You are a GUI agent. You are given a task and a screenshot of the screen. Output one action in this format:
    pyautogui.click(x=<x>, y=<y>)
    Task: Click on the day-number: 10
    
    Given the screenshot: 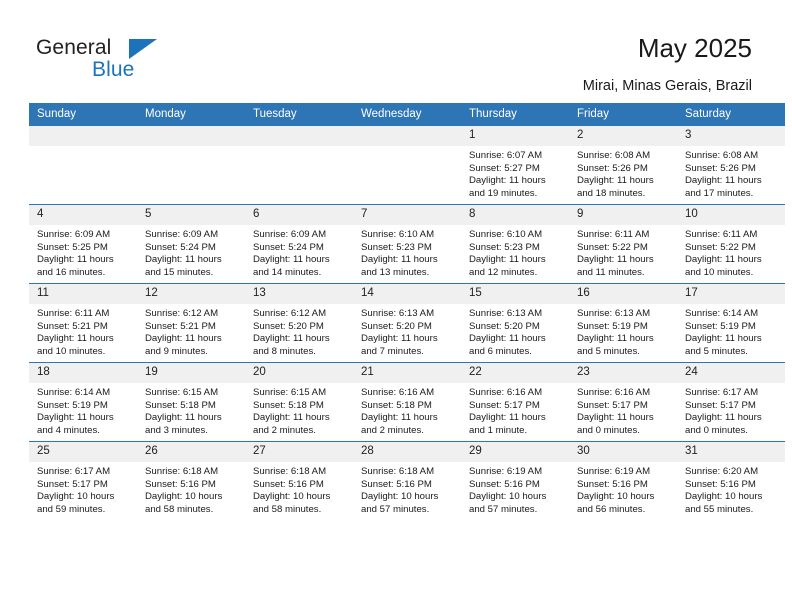 What is the action you would take?
    pyautogui.click(x=731, y=215)
    